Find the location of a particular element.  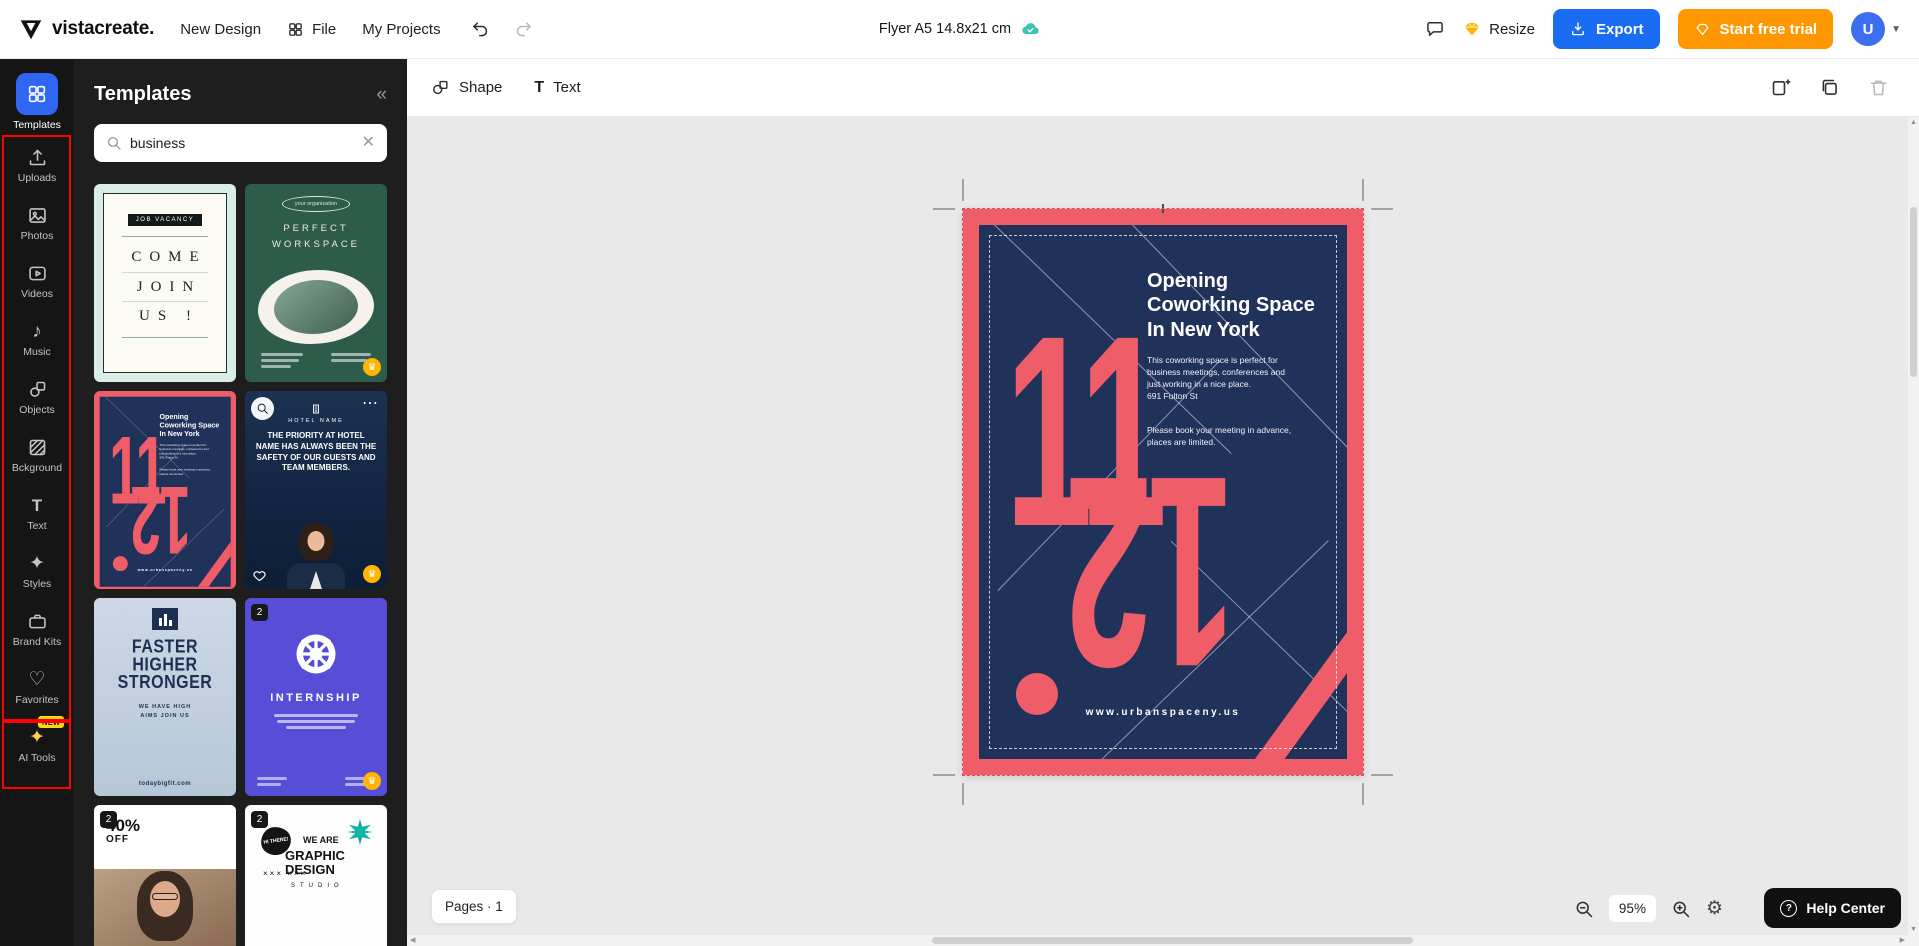

scroll-down-arrow: ▼ is located at coordinates (1913, 929).